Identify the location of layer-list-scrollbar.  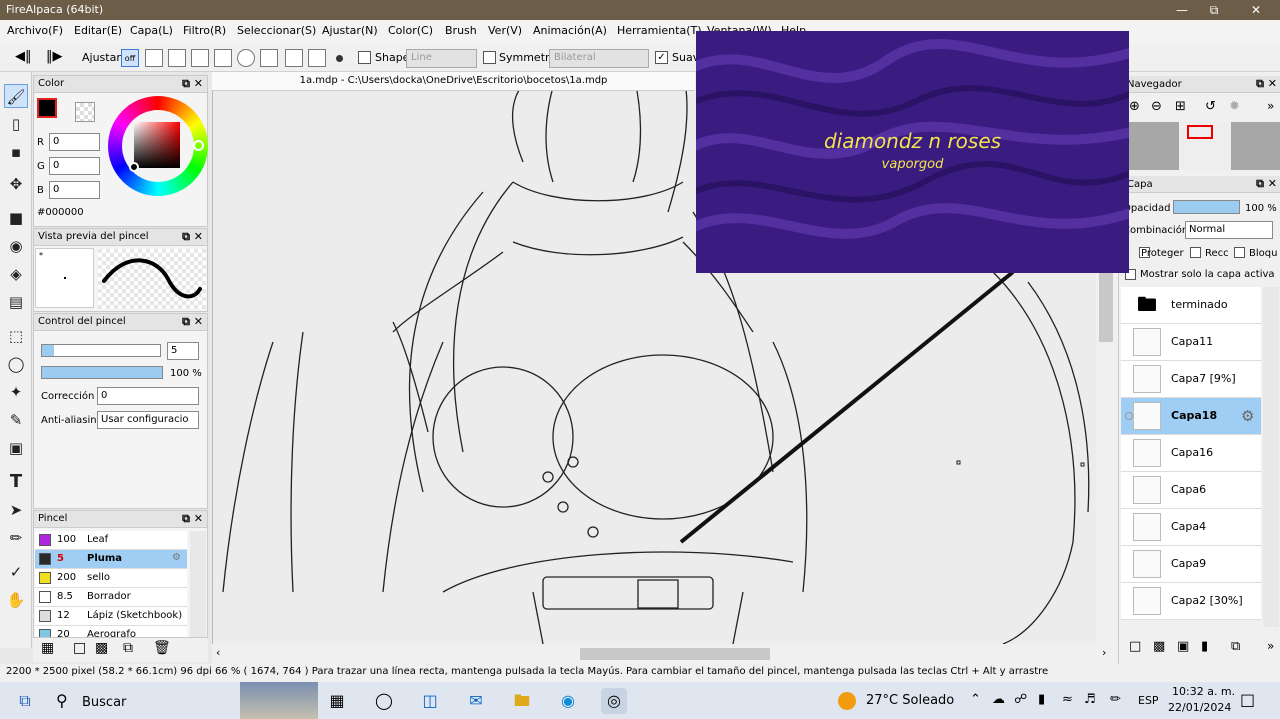
(1271, 457).